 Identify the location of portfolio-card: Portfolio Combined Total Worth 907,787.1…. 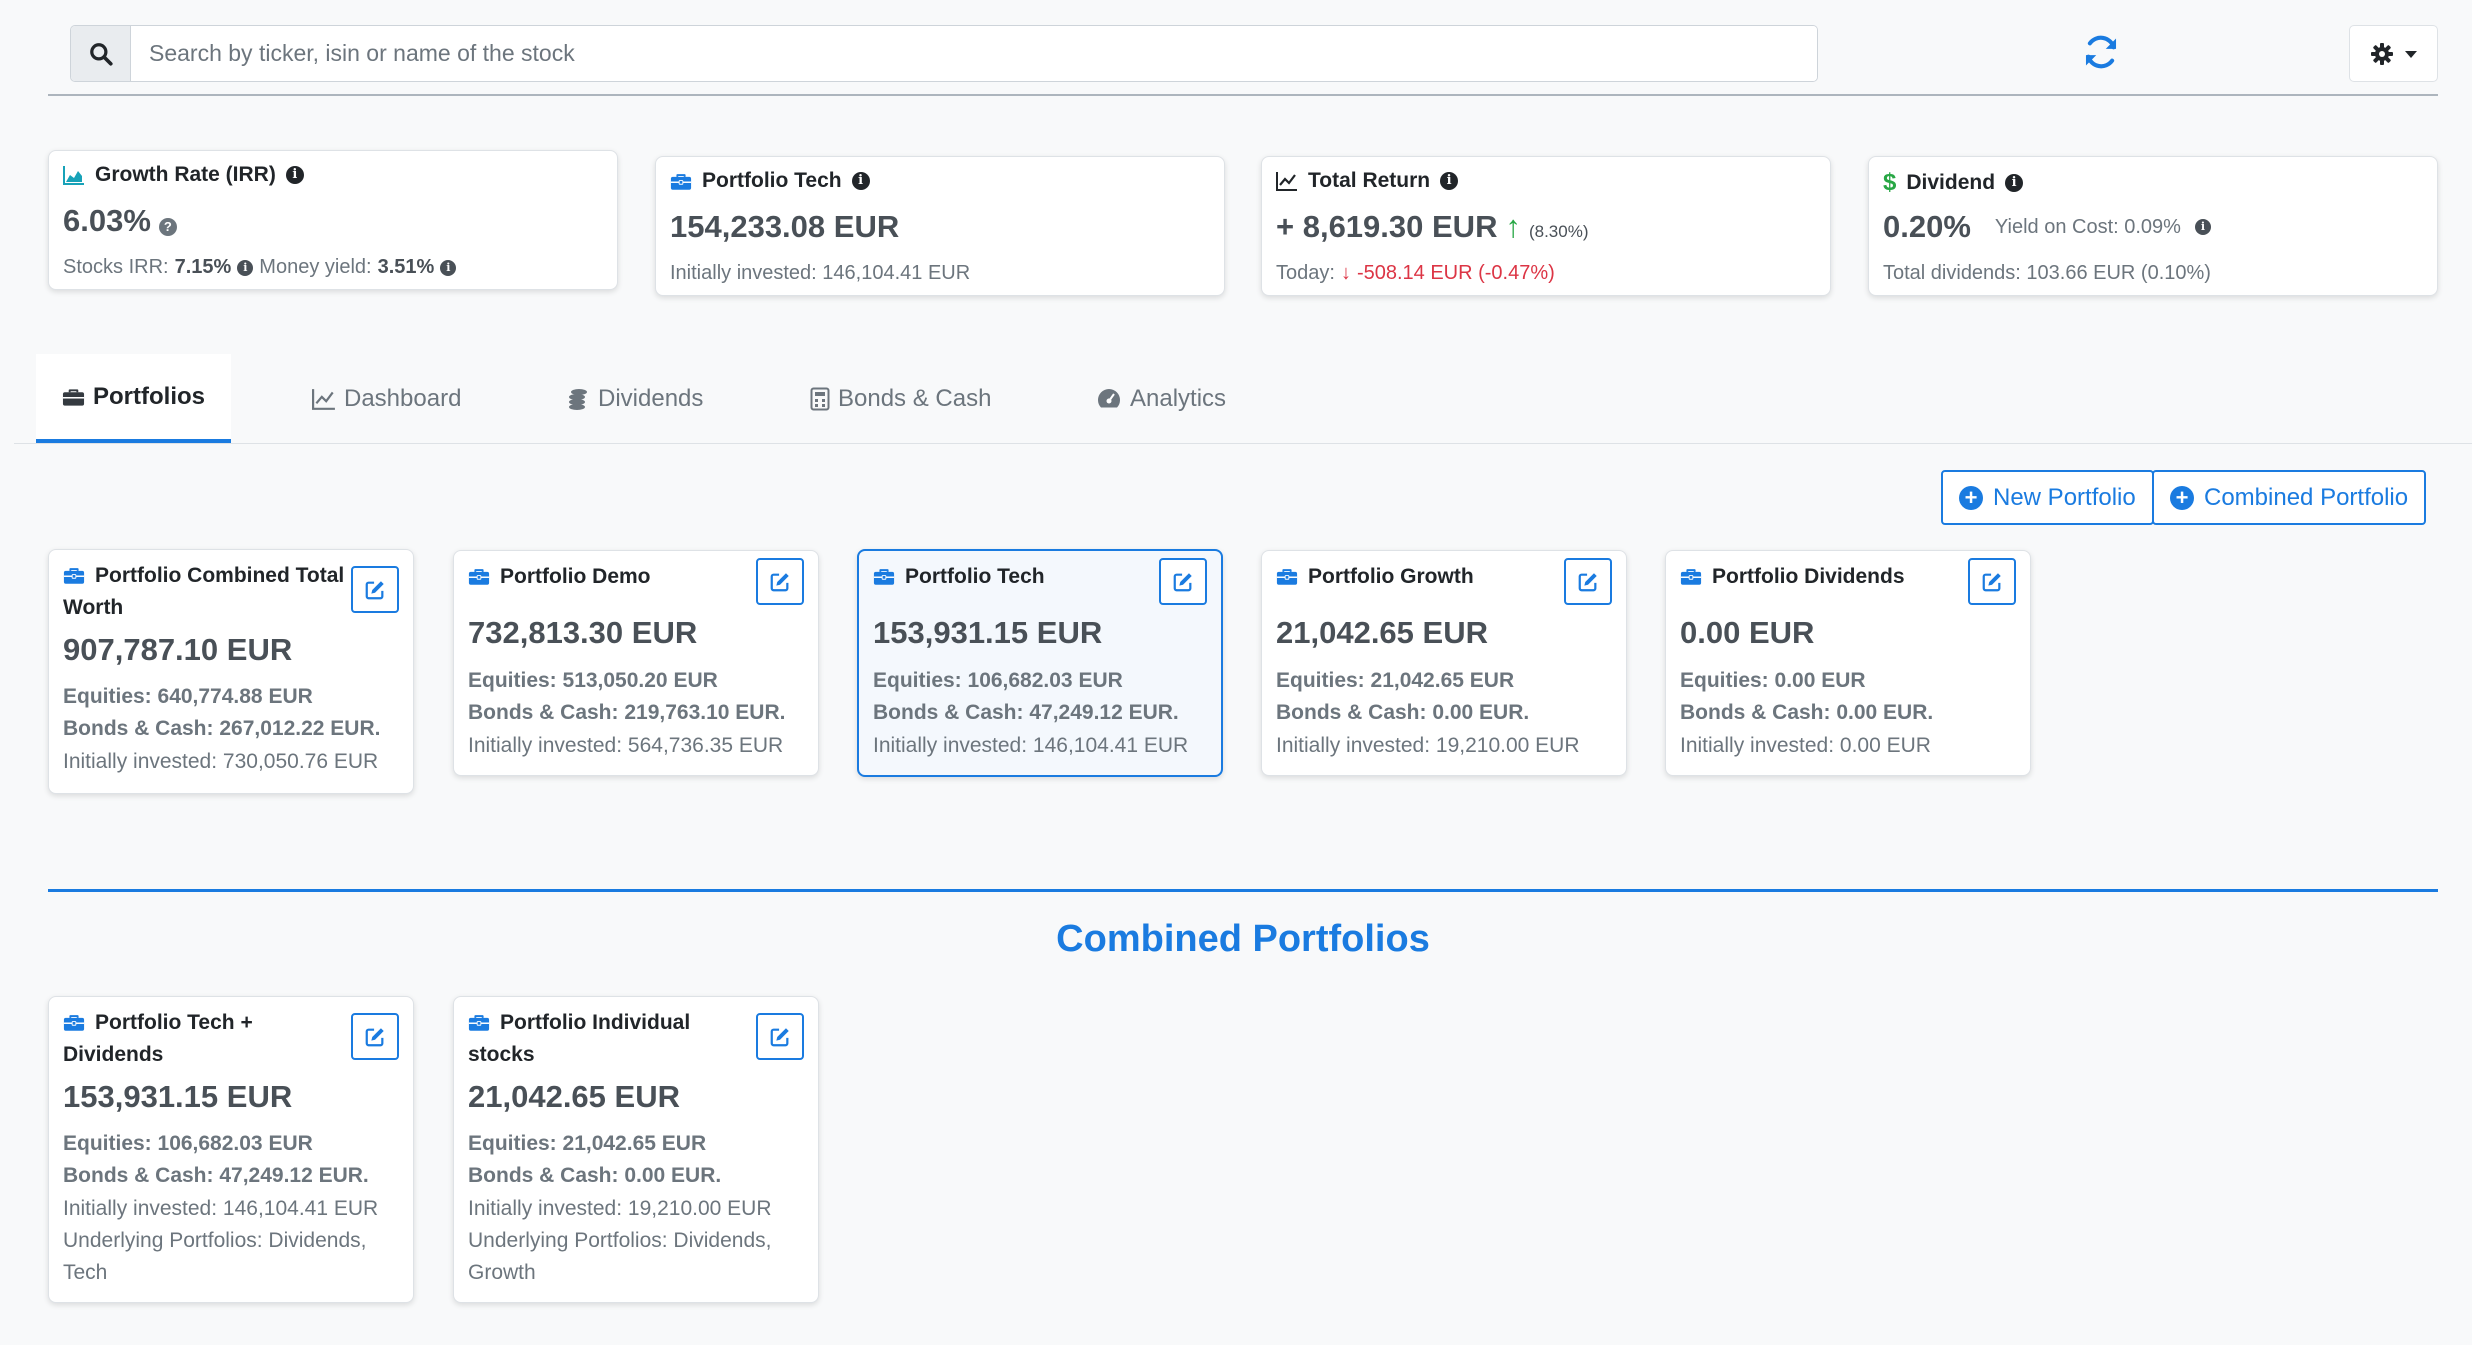
(231, 671).